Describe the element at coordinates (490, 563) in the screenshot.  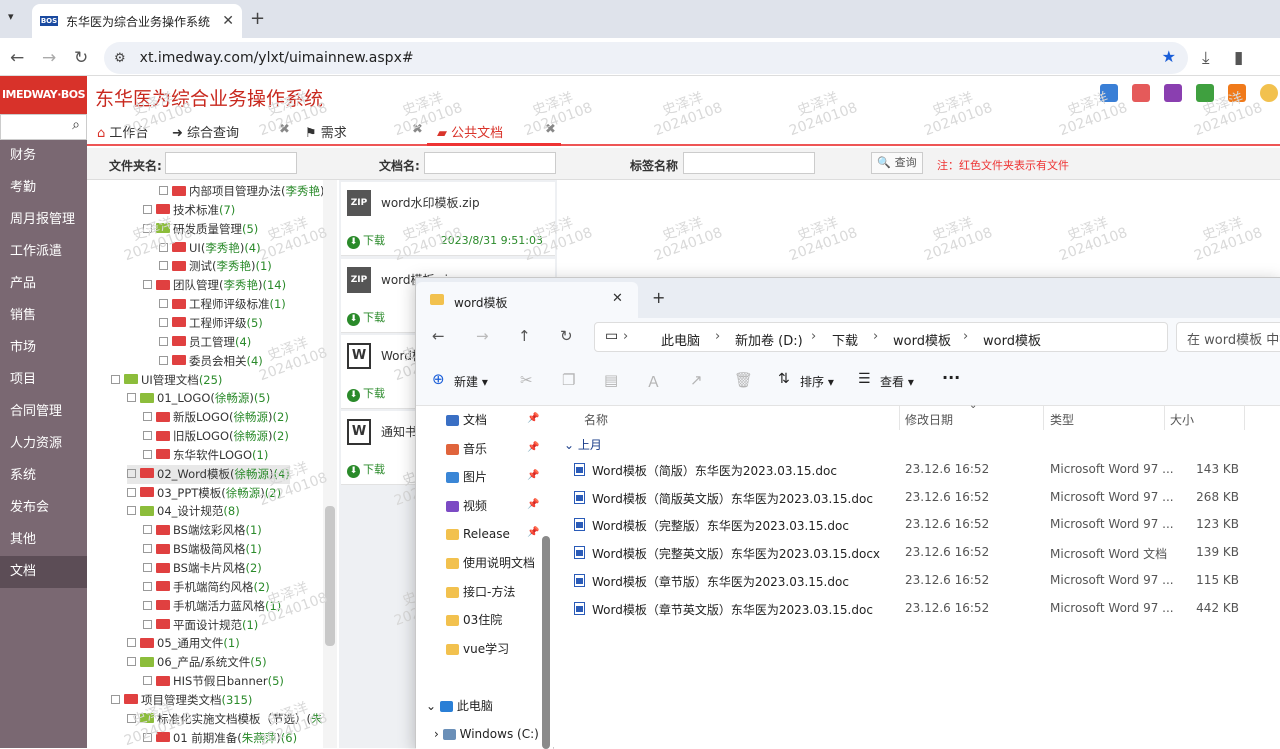
I see `nav-pane-item: 使用说明文档` at that location.